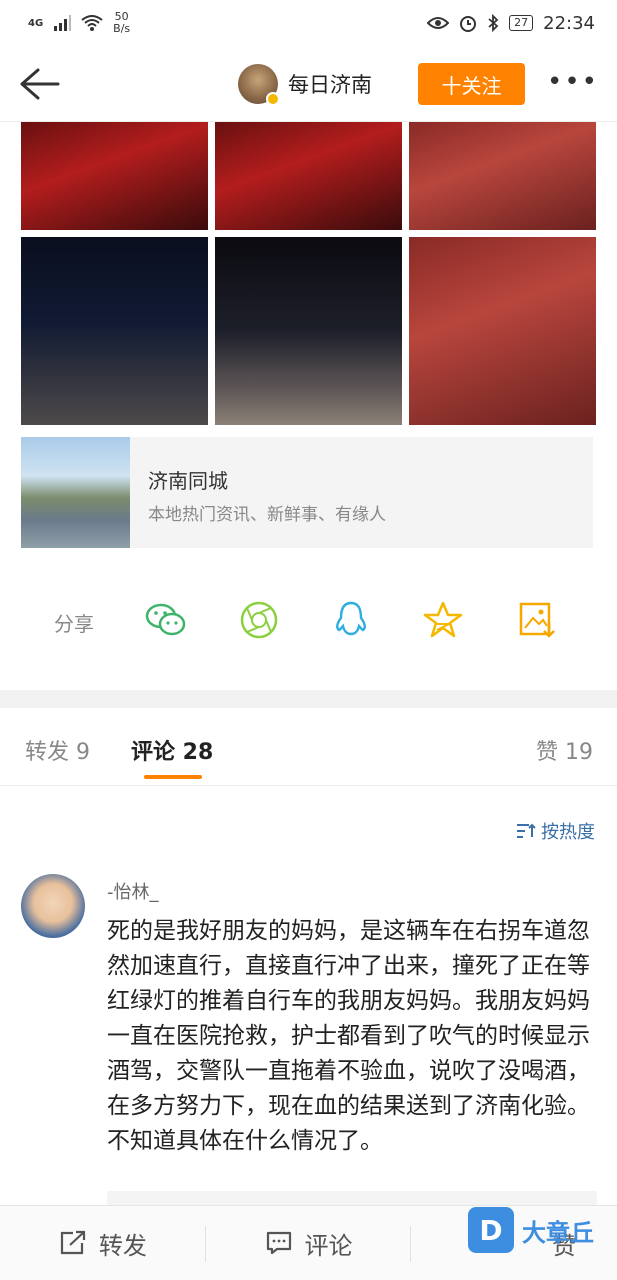 This screenshot has height=1280, width=617. What do you see at coordinates (166, 620) in the screenshot?
I see `wechat-icon` at bounding box center [166, 620].